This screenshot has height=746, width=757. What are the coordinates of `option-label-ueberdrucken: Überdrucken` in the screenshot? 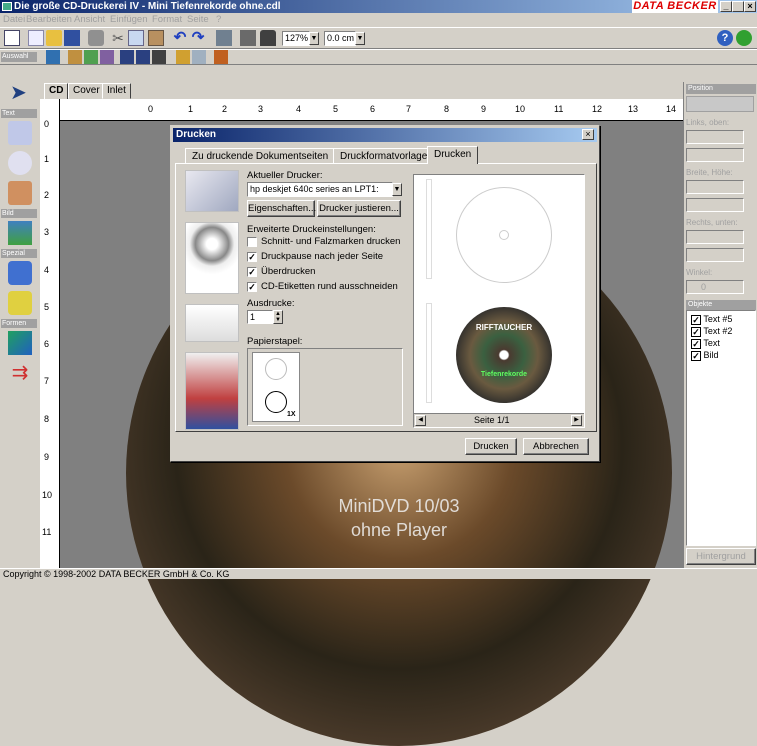 It's located at (288, 271).